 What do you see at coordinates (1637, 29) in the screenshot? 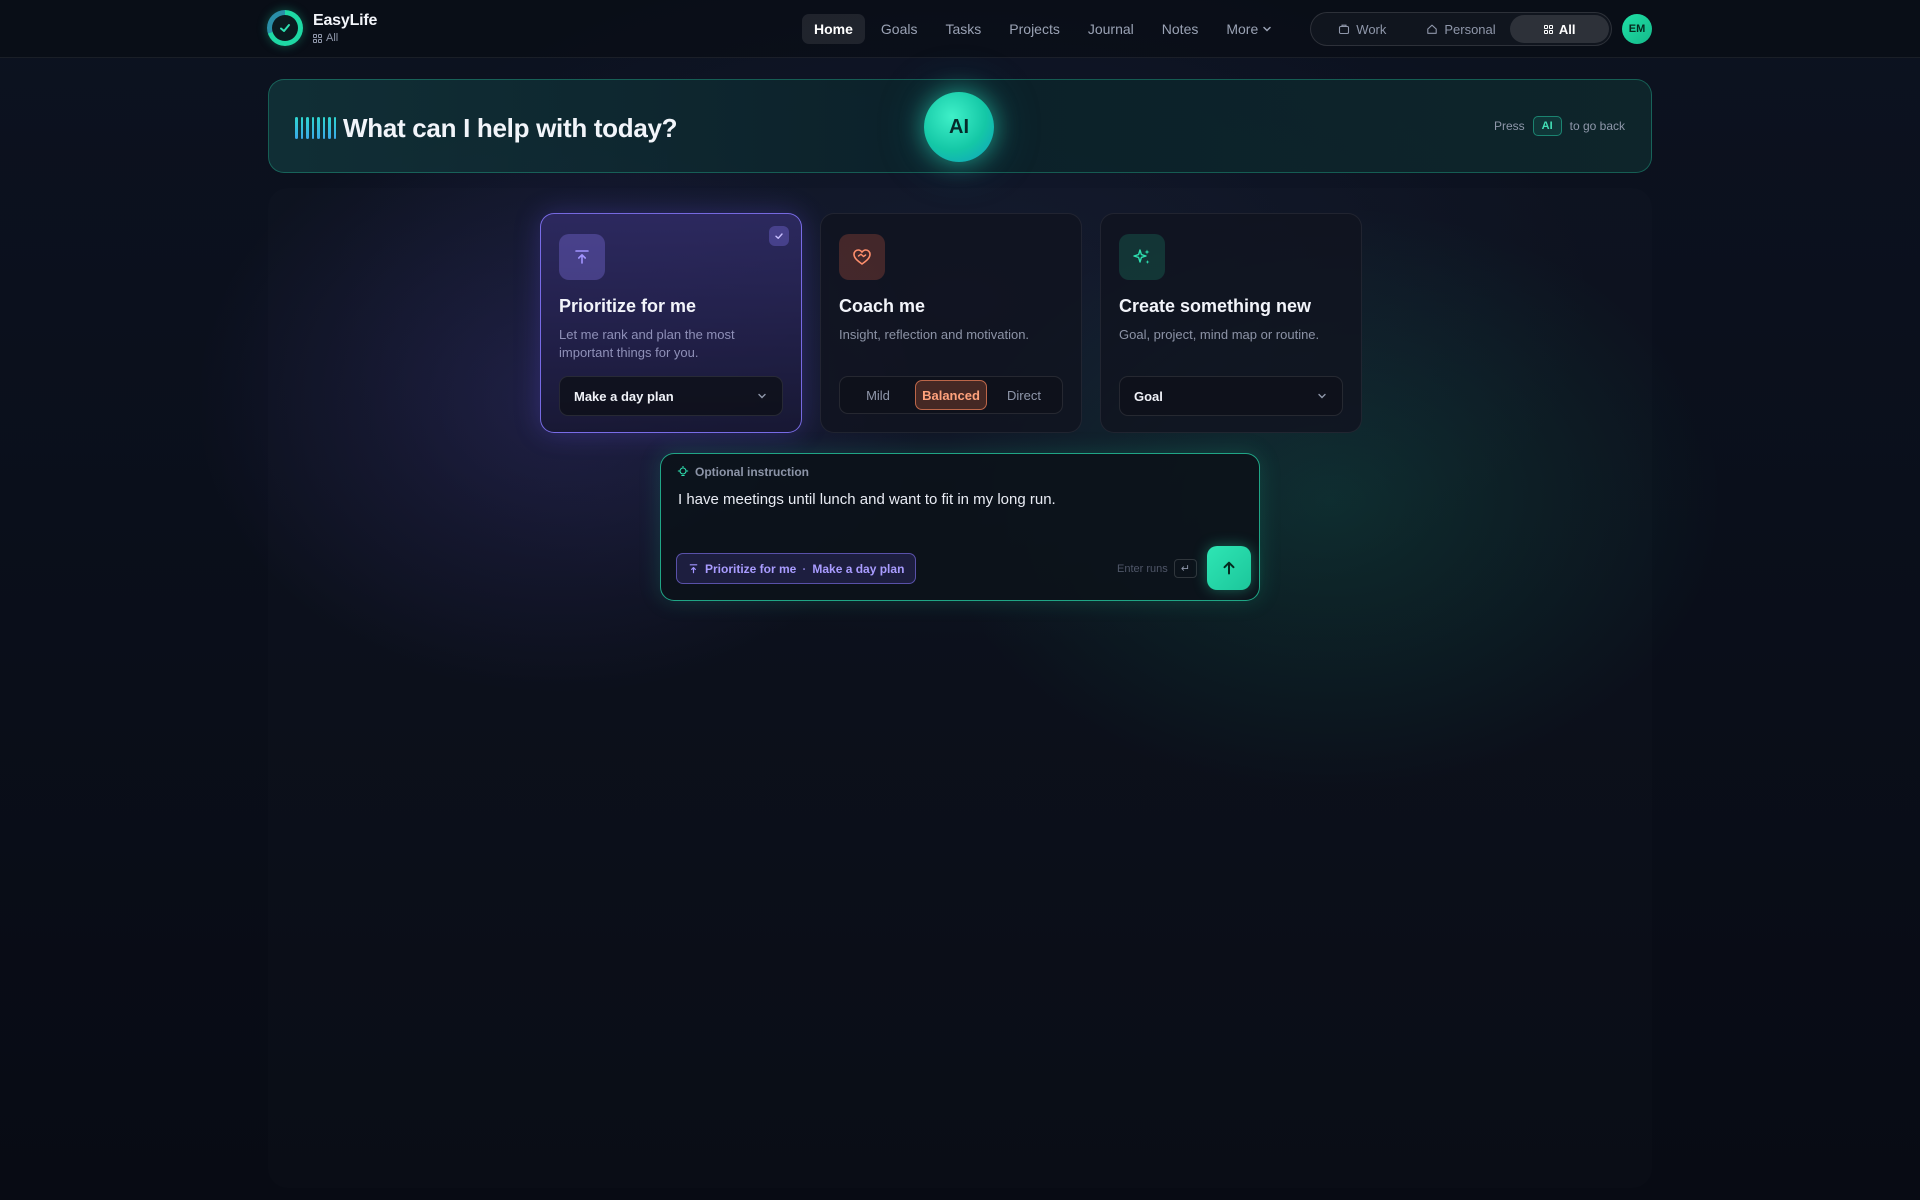
I see `user-avatar: EM` at bounding box center [1637, 29].